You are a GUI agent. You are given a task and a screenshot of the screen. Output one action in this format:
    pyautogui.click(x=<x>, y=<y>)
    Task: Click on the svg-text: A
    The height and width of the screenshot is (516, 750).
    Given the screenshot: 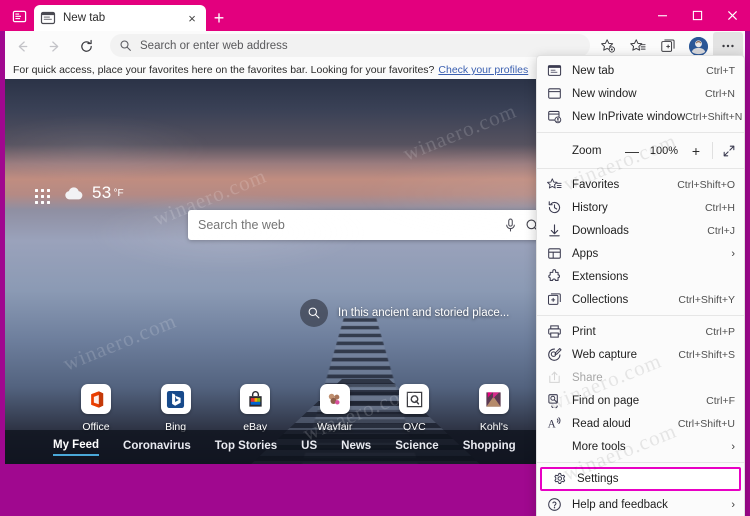 What is the action you would take?
    pyautogui.click(x=551, y=425)
    